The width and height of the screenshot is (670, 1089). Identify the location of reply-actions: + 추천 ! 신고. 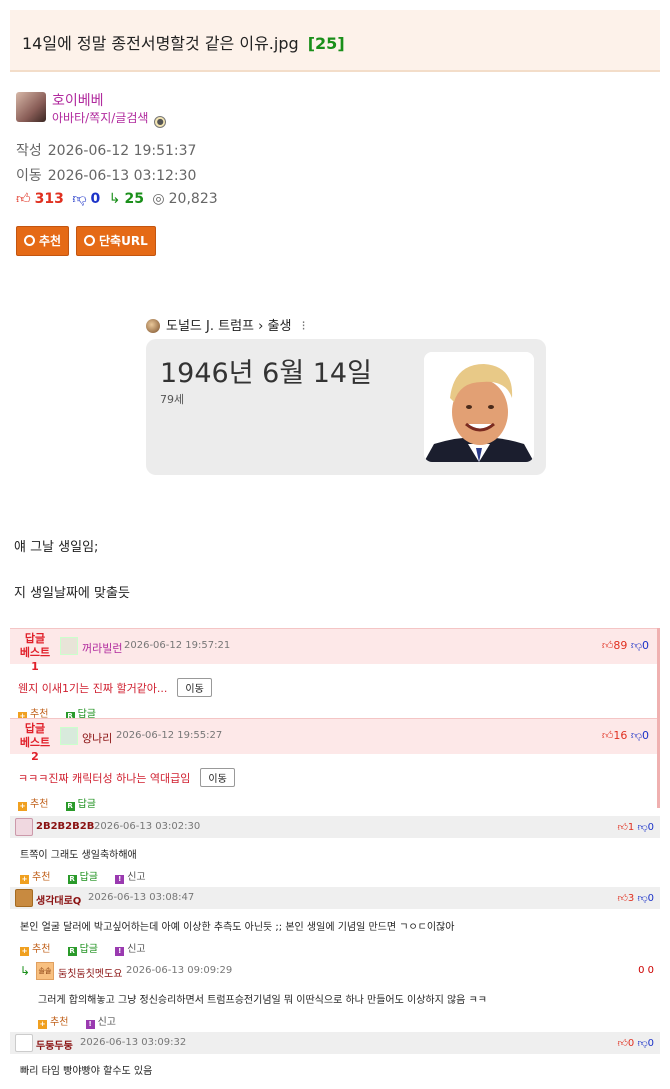
(77, 1021).